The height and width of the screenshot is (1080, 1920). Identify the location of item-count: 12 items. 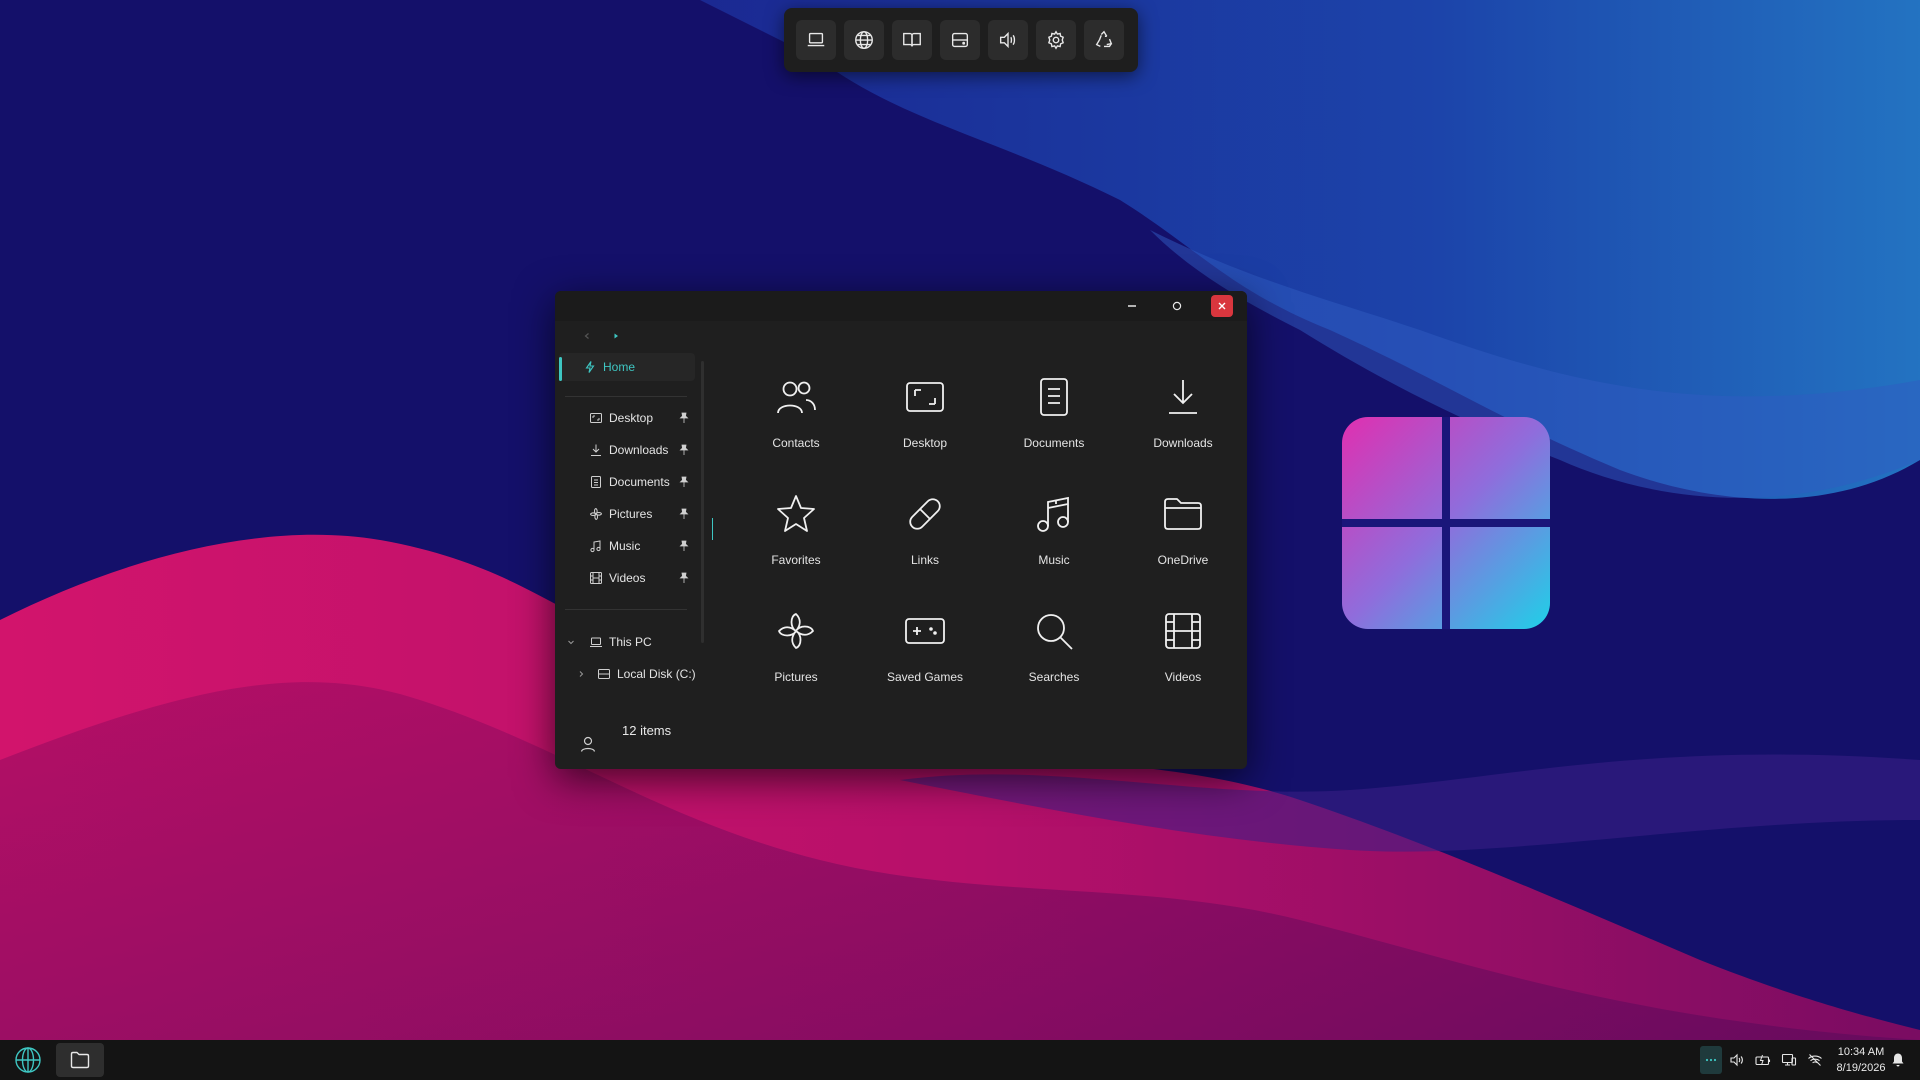
(647, 730).